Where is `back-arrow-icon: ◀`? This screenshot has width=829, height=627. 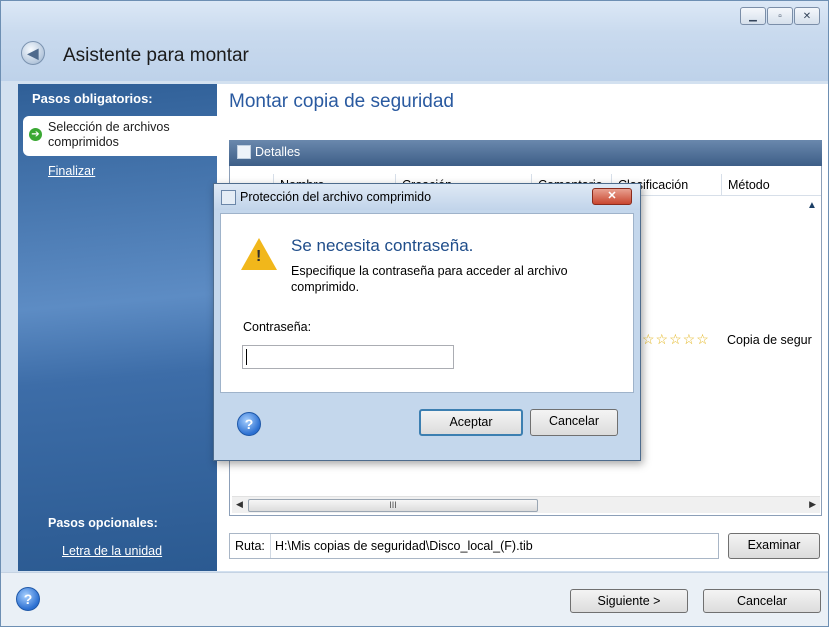 back-arrow-icon: ◀ is located at coordinates (33, 53).